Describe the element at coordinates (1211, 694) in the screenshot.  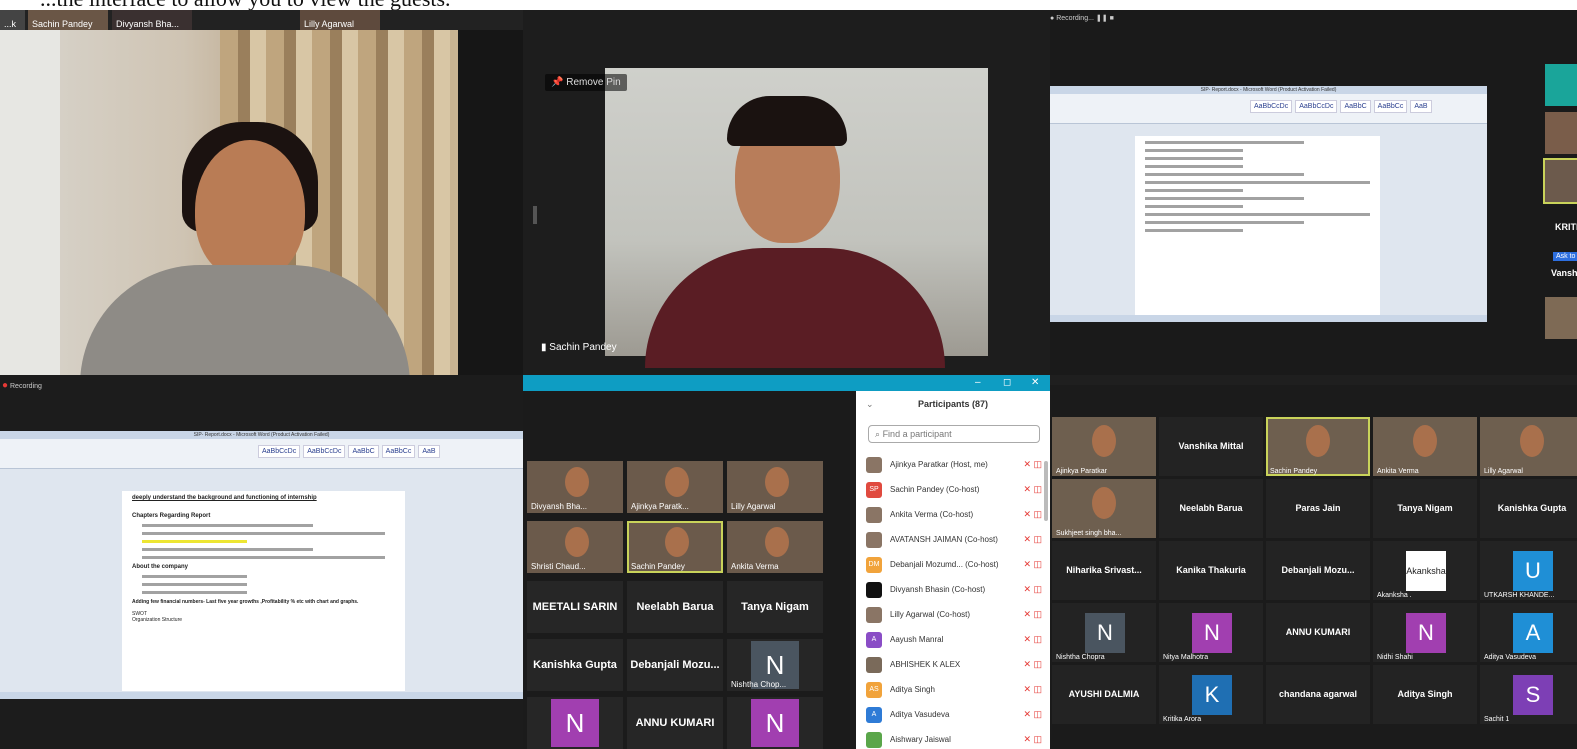
I see `gallery-tile: K Kritika Arora` at that location.